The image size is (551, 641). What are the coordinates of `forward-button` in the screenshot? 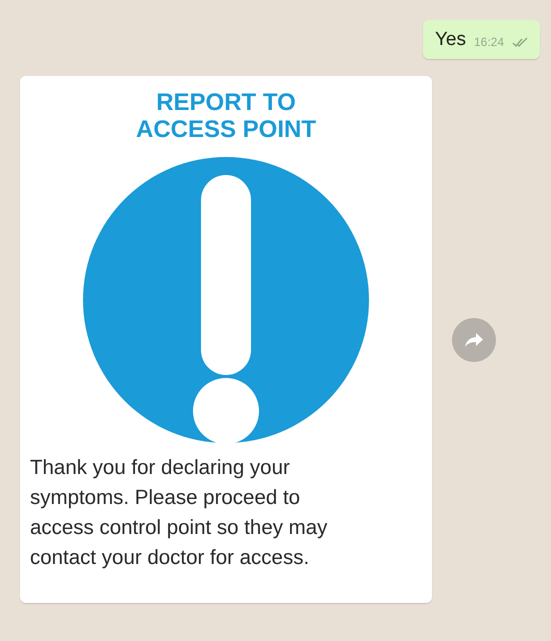 It's located at (474, 340).